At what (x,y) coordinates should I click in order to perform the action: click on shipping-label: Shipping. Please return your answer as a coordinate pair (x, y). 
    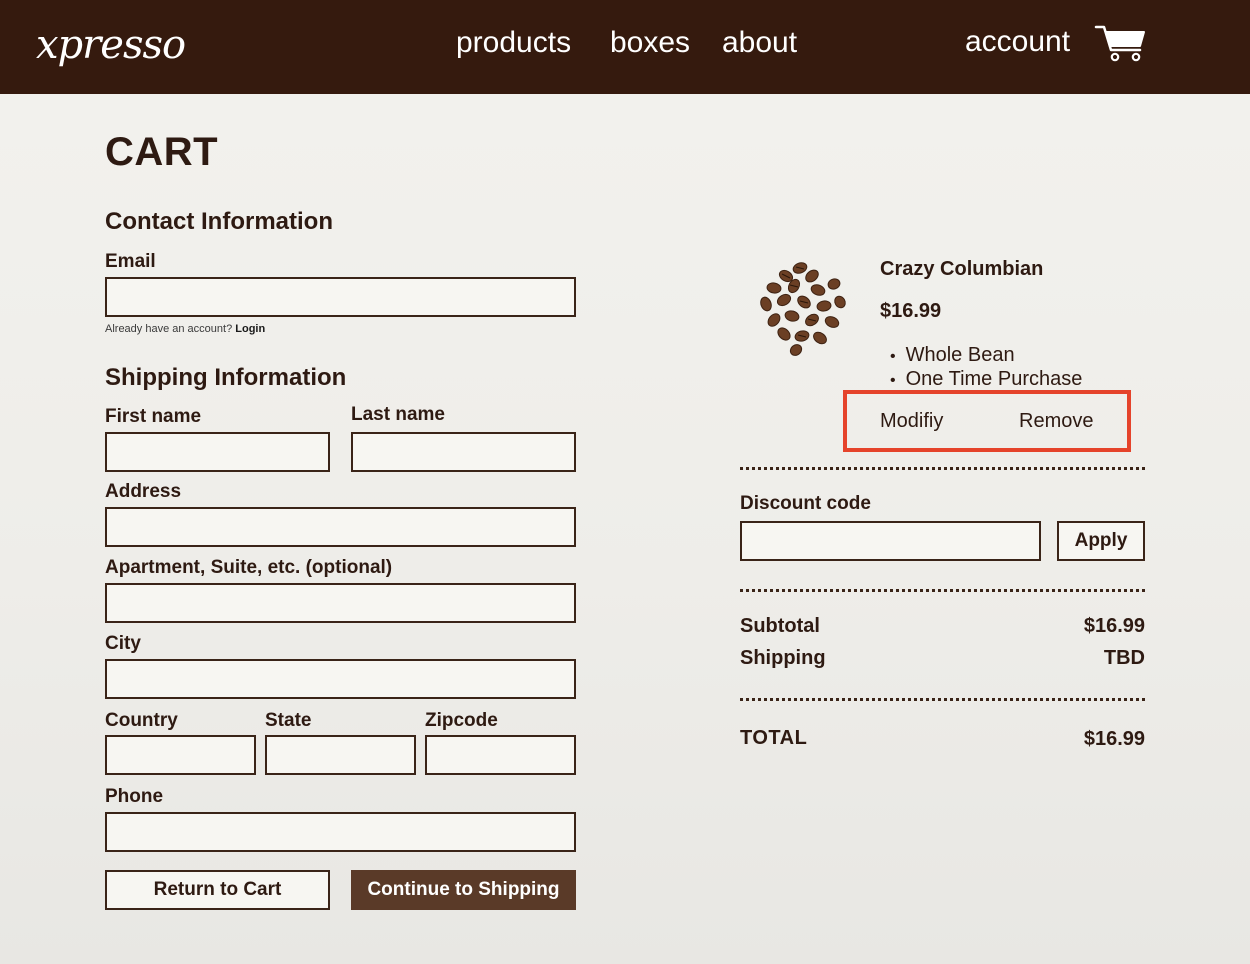
    Looking at the image, I should click on (783, 658).